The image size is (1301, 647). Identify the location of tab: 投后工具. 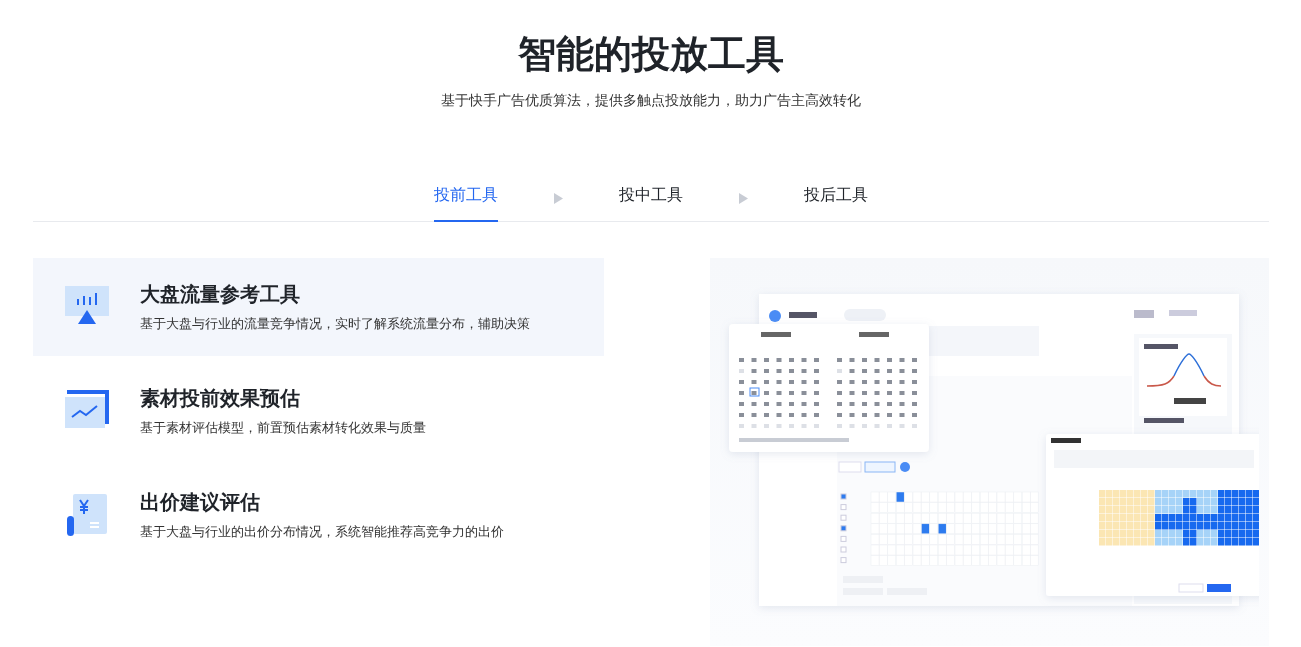
(835, 199).